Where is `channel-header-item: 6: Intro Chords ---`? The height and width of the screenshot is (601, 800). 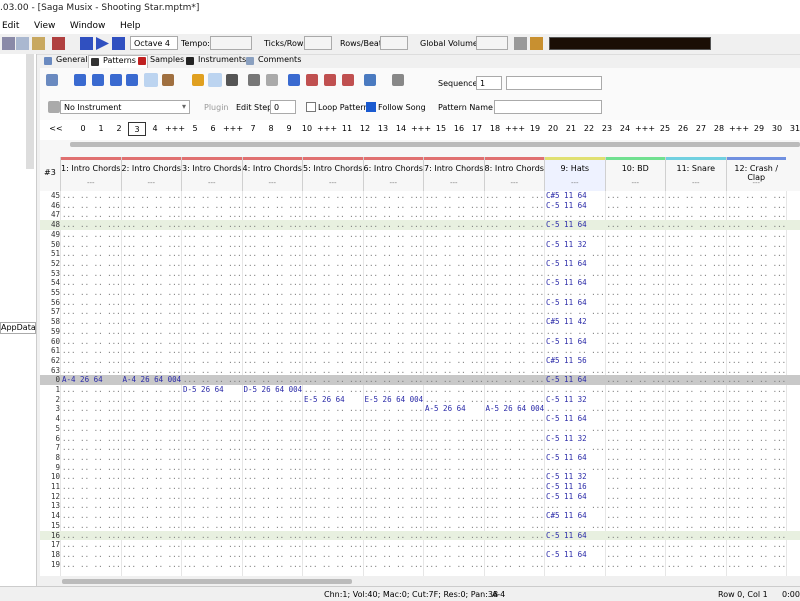
channel-header-item: 6: Intro Chords --- is located at coordinates (392, 174).